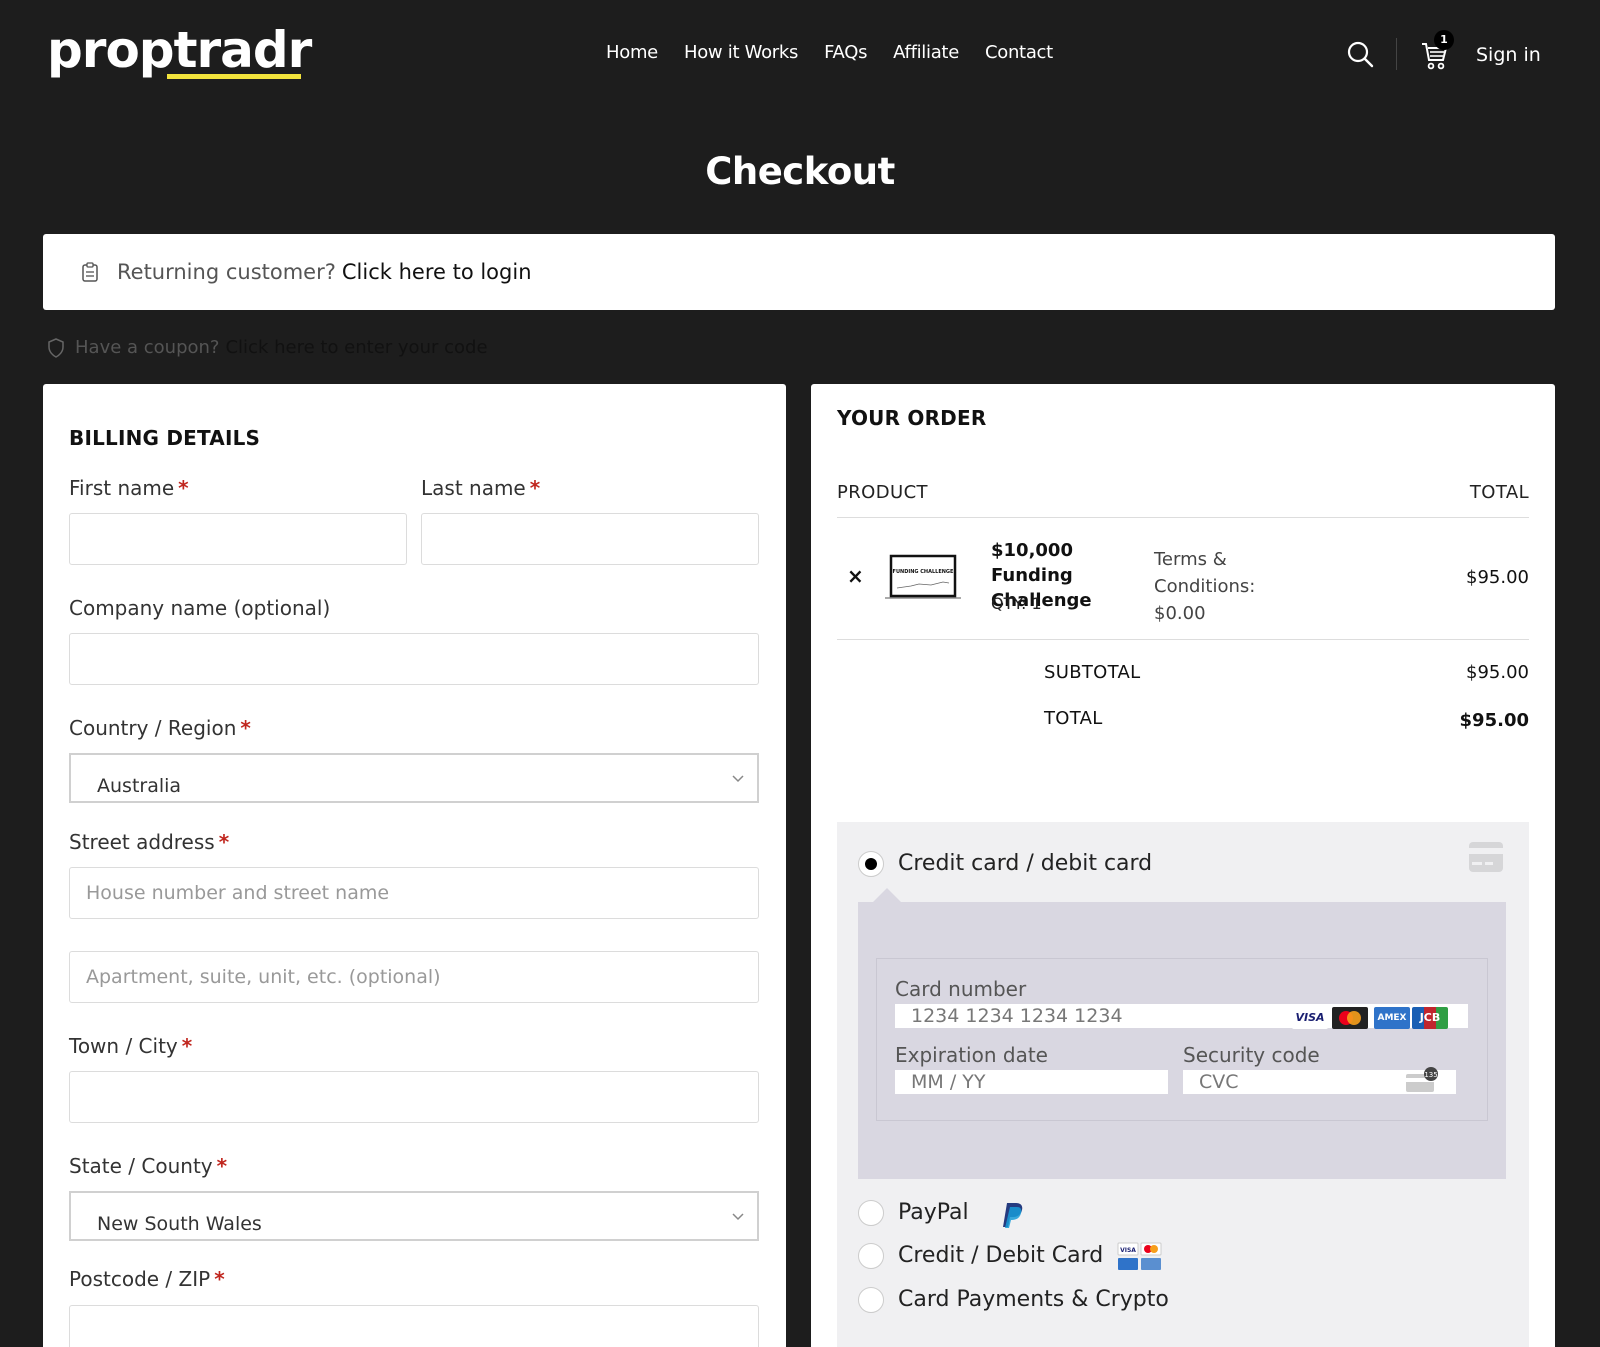 The image size is (1600, 1347). What do you see at coordinates (165, 438) in the screenshot?
I see `billing-title: BILLING DETAILS` at bounding box center [165, 438].